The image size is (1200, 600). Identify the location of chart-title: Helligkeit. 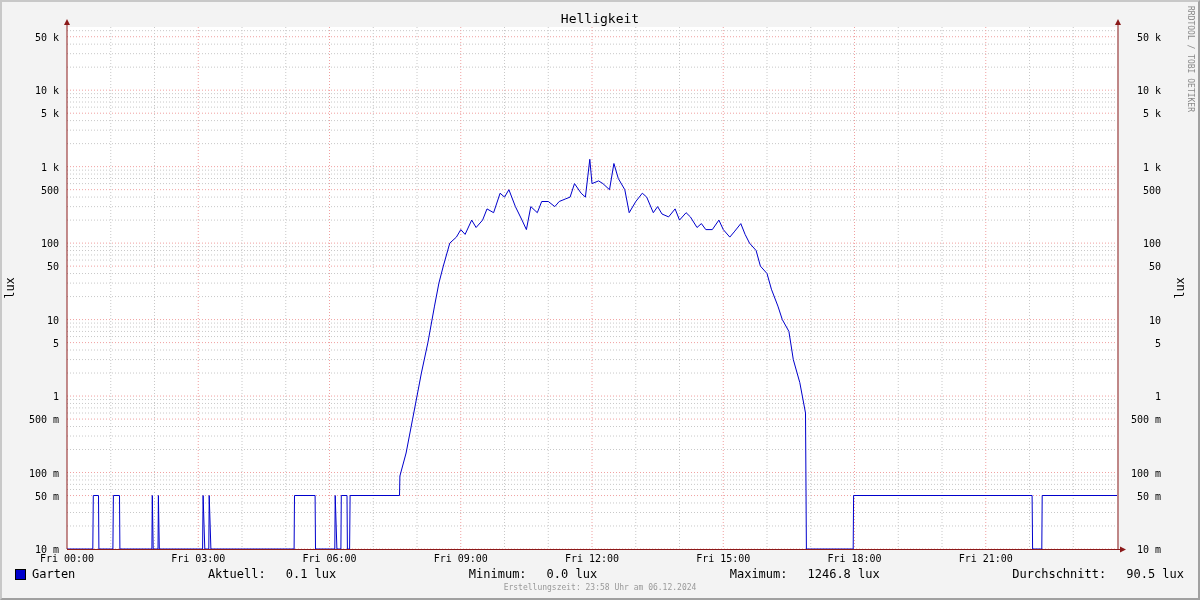
(600, 18).